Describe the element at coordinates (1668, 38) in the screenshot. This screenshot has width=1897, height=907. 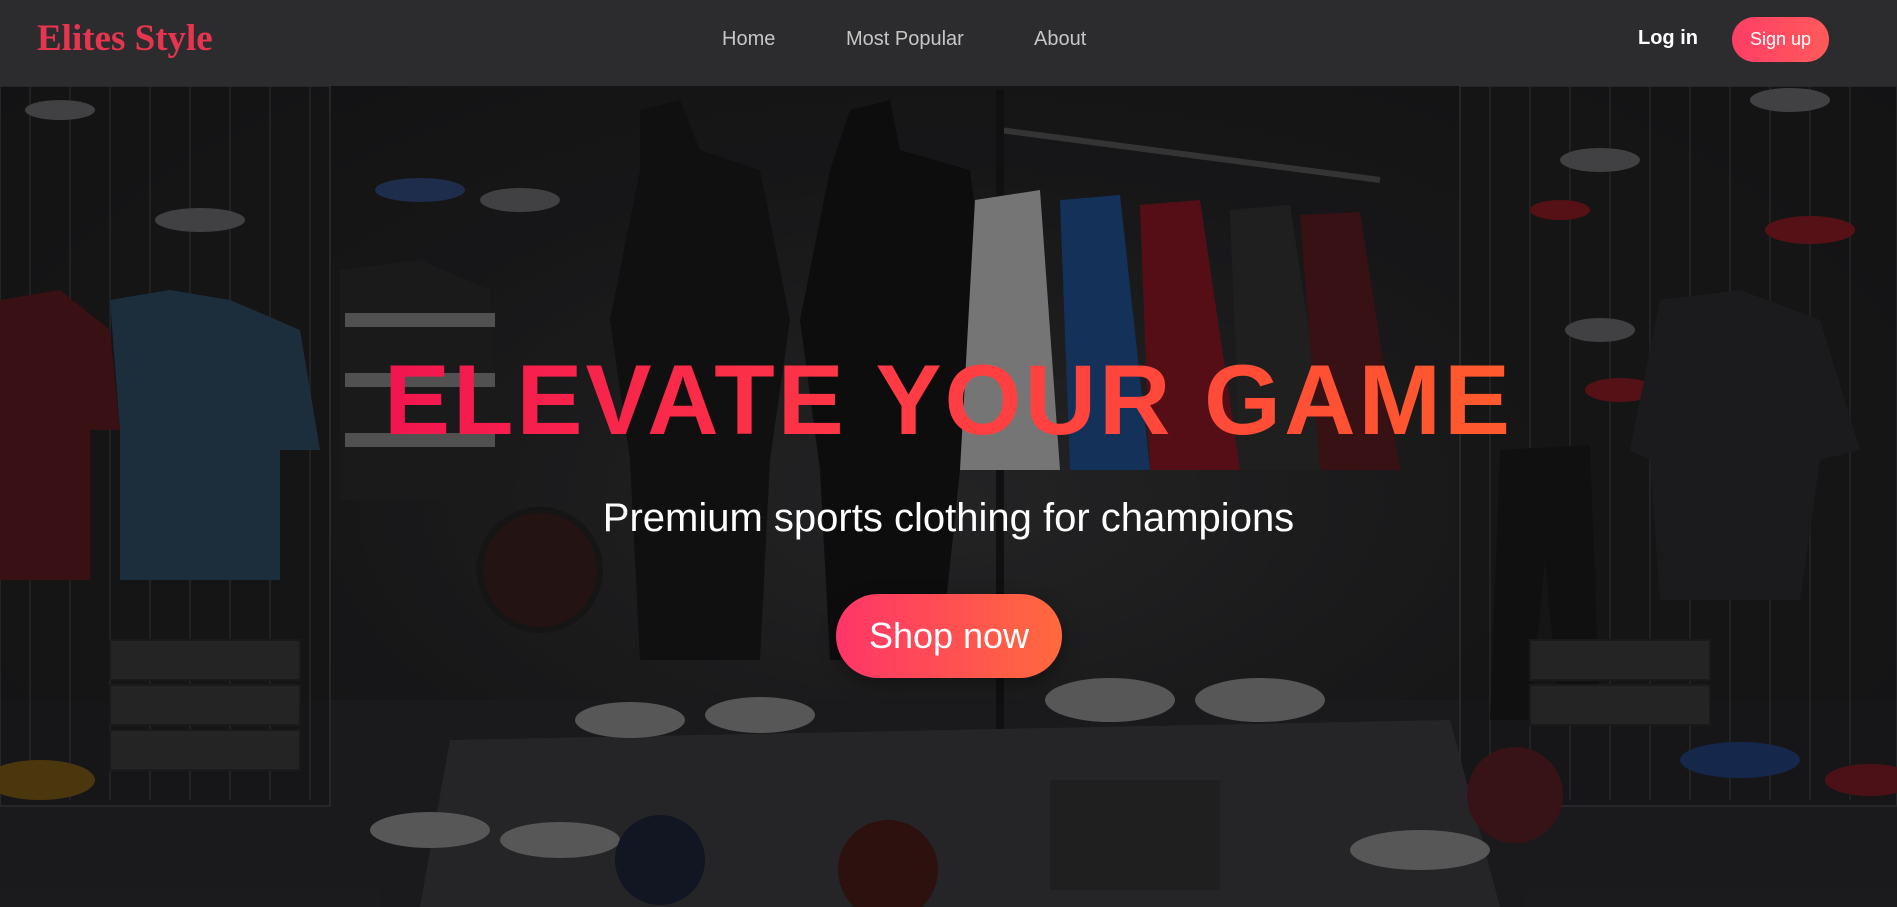
I see `login-link: Log in` at that location.